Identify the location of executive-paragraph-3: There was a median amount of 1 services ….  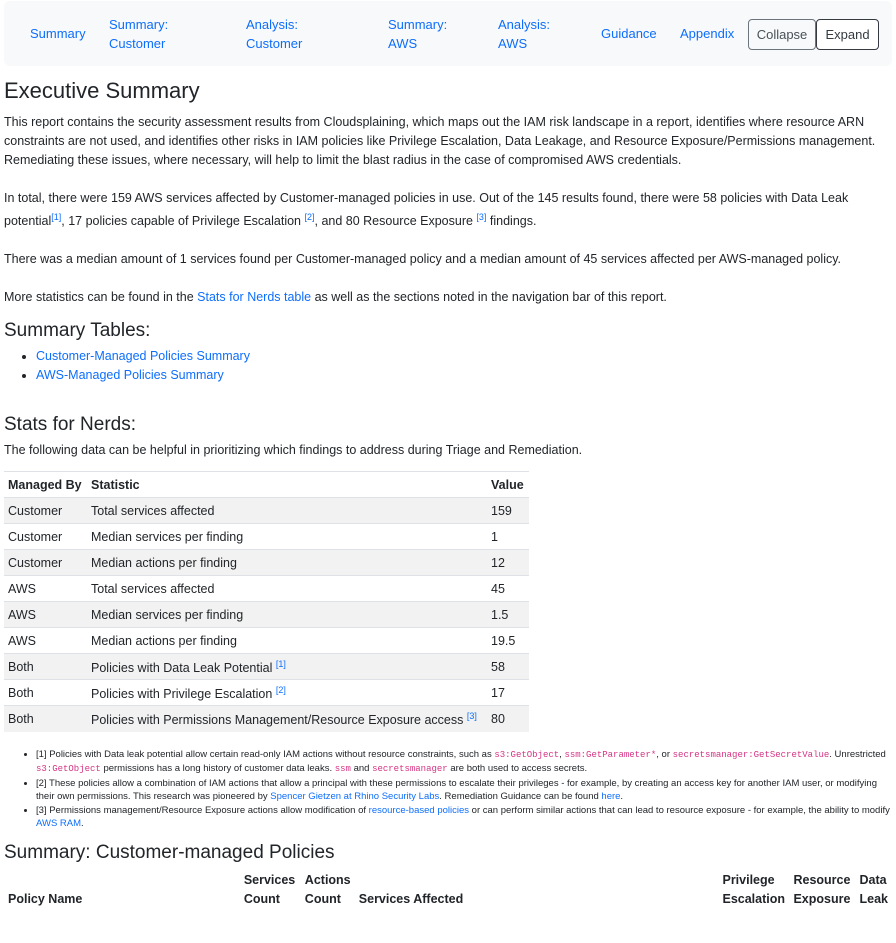
(423, 259).